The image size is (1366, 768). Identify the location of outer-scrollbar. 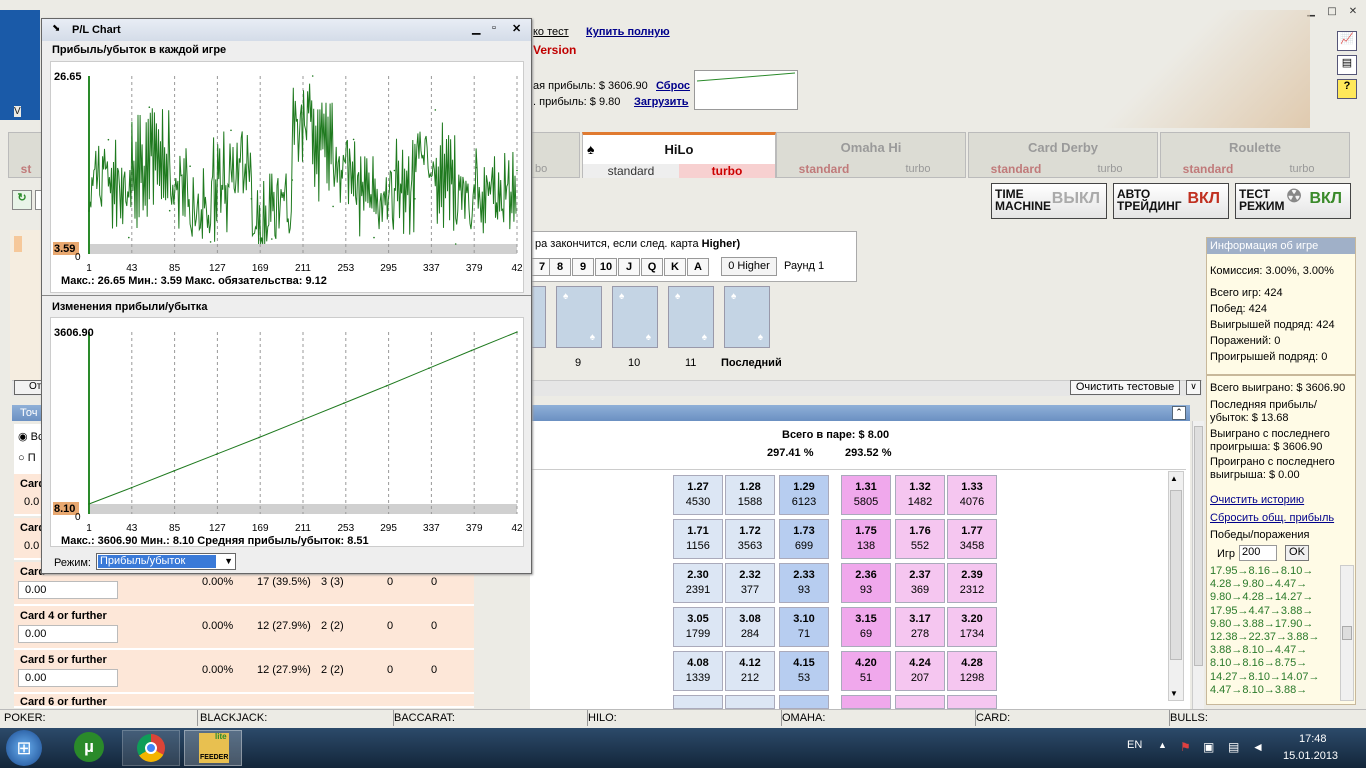
(1198, 566).